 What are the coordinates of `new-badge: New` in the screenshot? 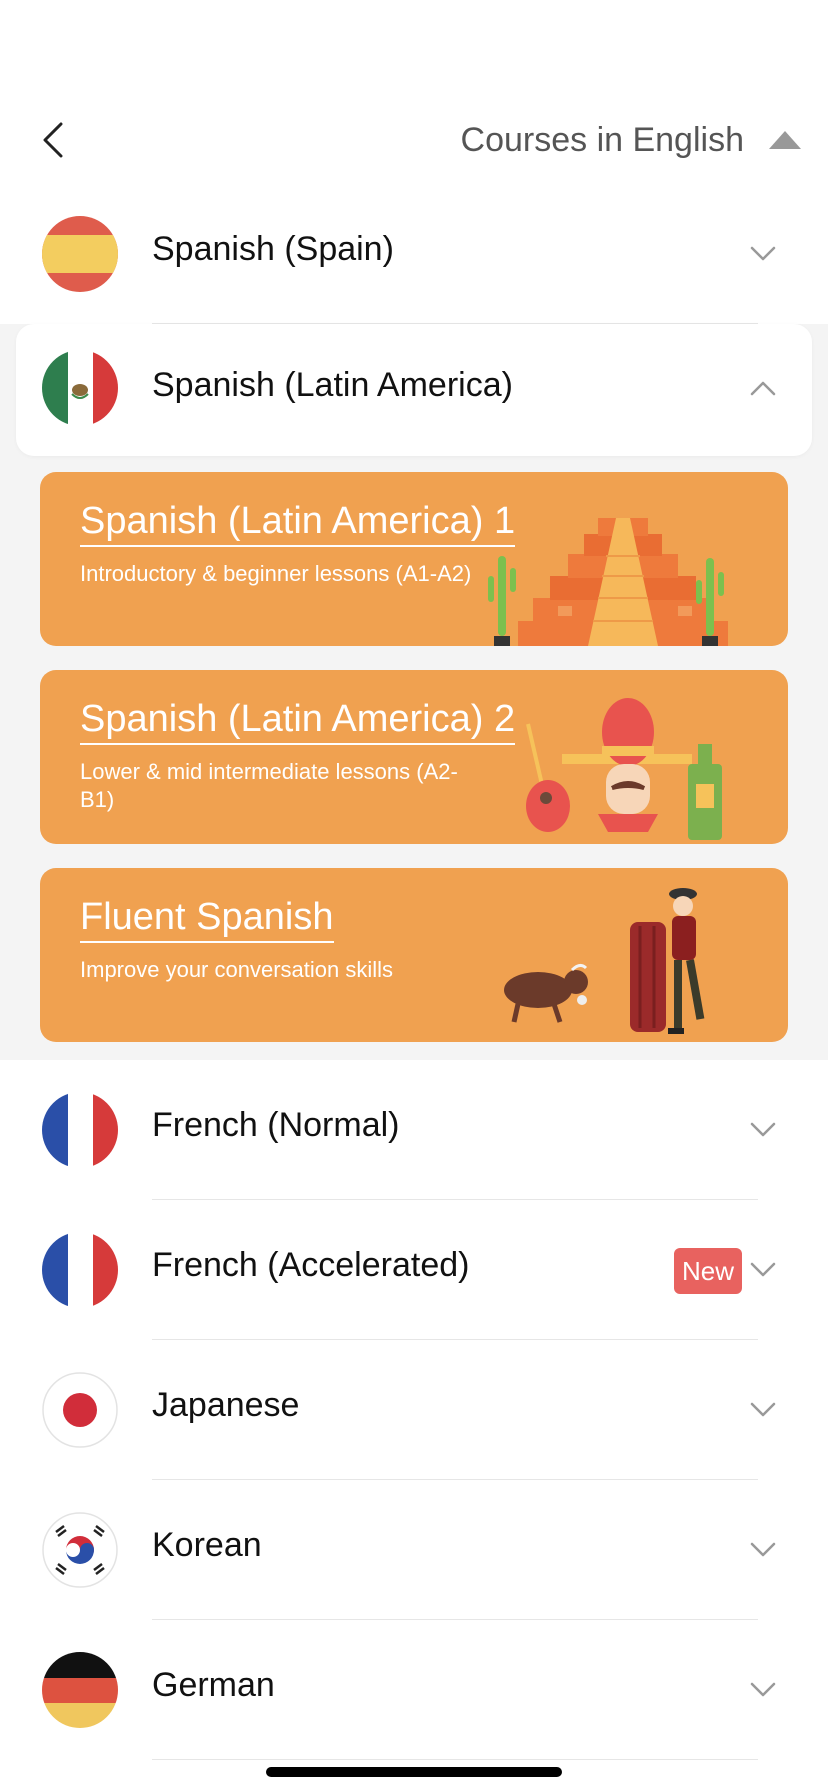 It's located at (707, 1271).